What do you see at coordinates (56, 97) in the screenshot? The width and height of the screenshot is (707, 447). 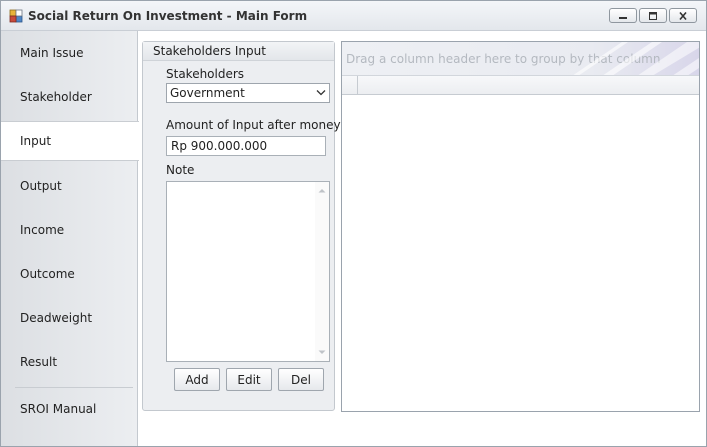 I see `nav-item-label: Stakeholder` at bounding box center [56, 97].